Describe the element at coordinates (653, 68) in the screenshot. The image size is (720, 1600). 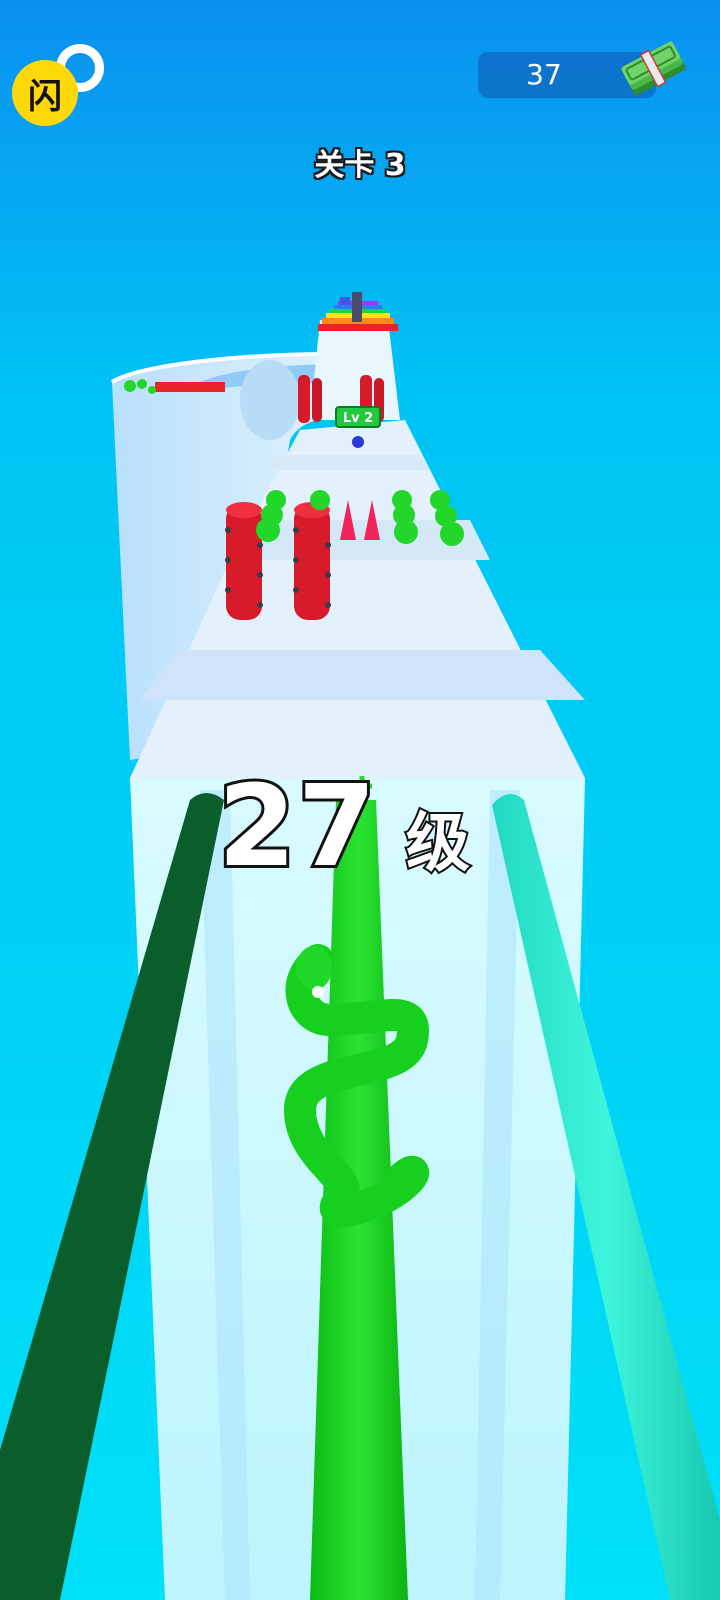
I see `cash-stack-icon` at that location.